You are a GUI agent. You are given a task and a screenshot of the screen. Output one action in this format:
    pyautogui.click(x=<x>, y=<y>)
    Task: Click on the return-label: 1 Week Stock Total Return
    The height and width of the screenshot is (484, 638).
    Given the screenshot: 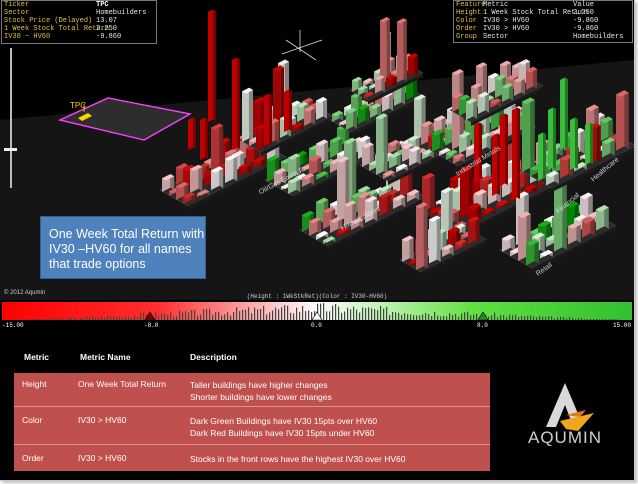 What is the action you would take?
    pyautogui.click(x=57, y=29)
    